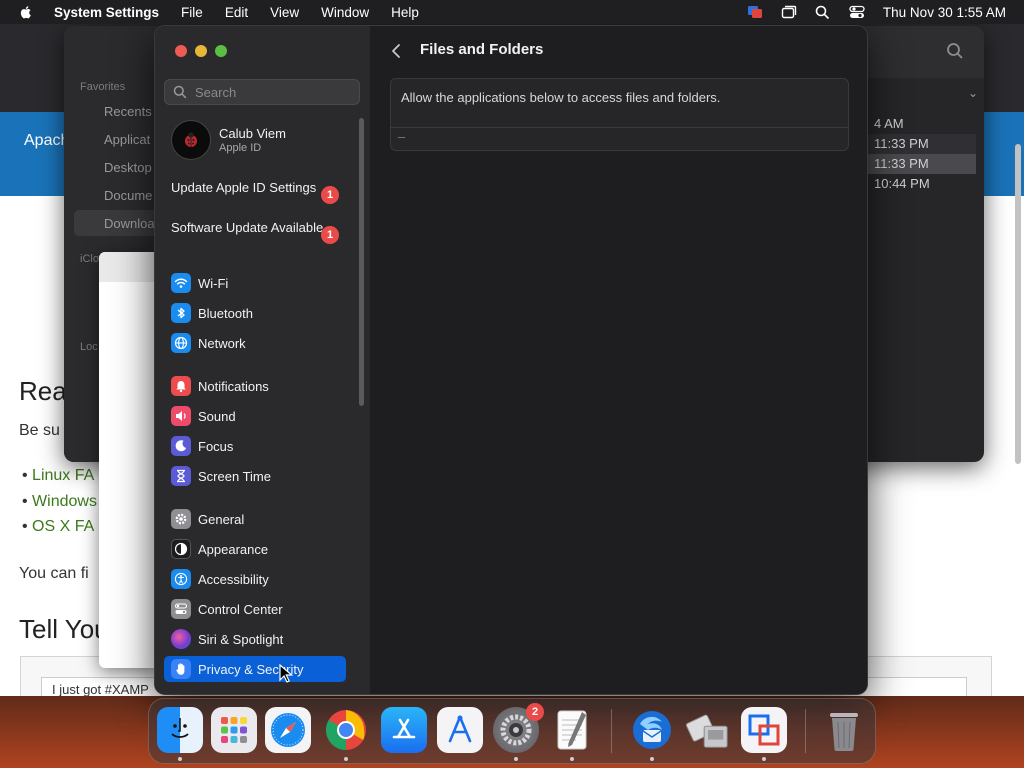 The height and width of the screenshot is (768, 1024). What do you see at coordinates (181, 549) in the screenshot?
I see `appearance-icon` at bounding box center [181, 549].